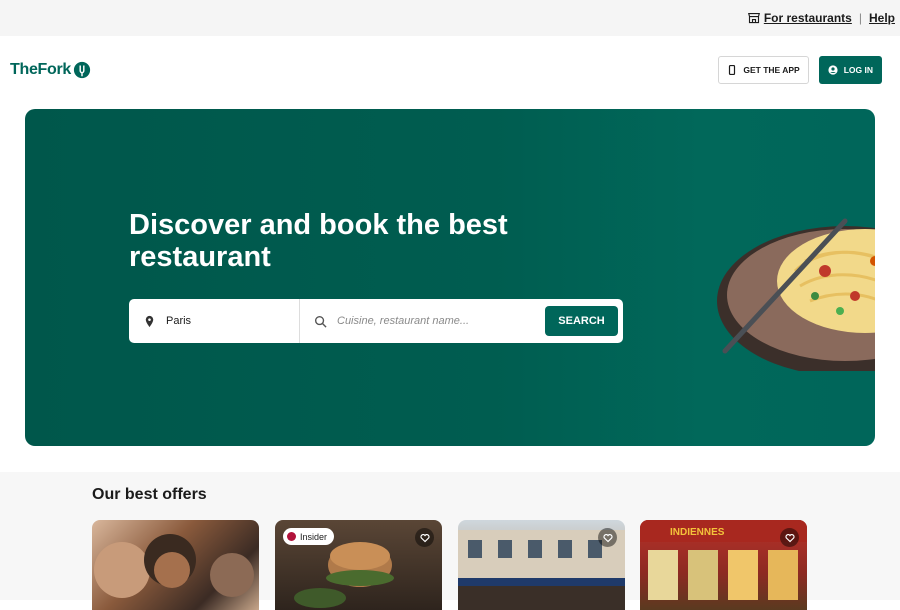 Image resolution: width=900 pixels, height=610 pixels. Describe the element at coordinates (437, 321) in the screenshot. I see `cuisine-search-input` at that location.